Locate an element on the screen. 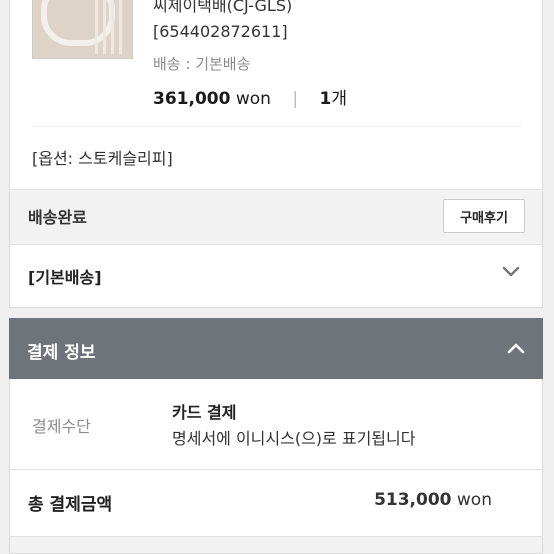 The height and width of the screenshot is (554, 554). item-quantity: 1 is located at coordinates (325, 99).